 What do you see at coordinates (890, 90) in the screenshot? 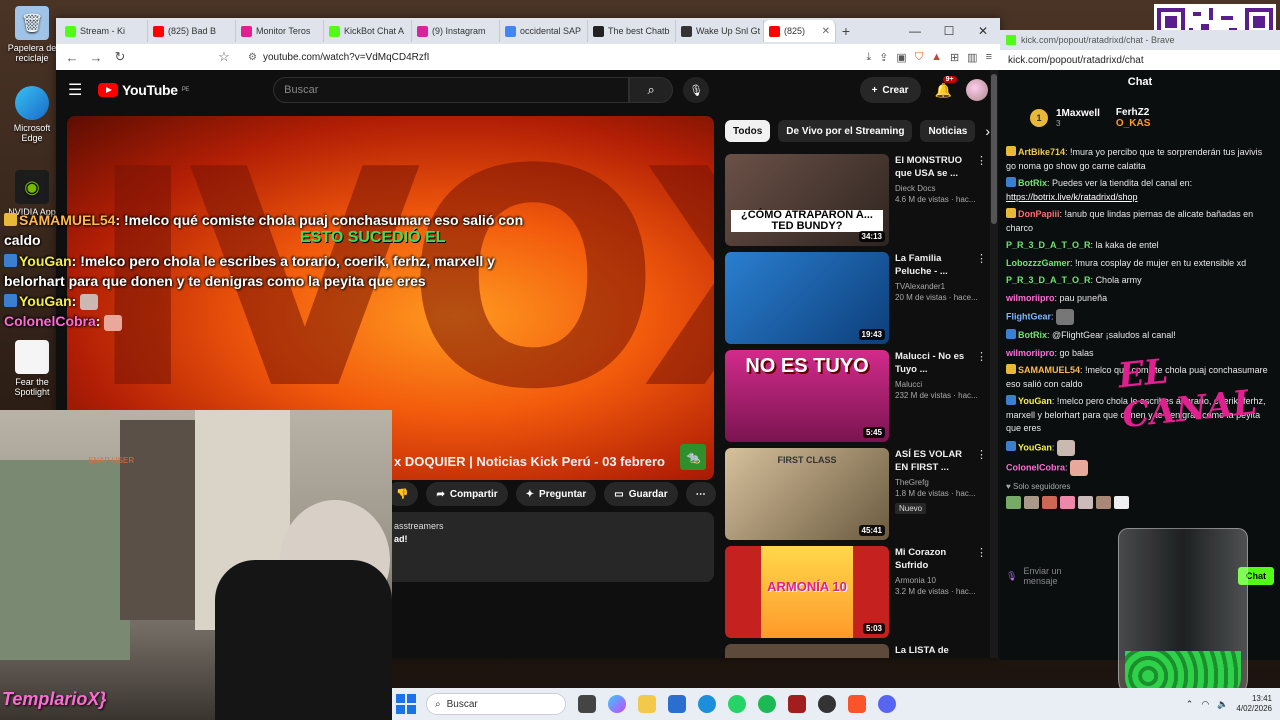
I see `create-button: + Crear` at bounding box center [890, 90].